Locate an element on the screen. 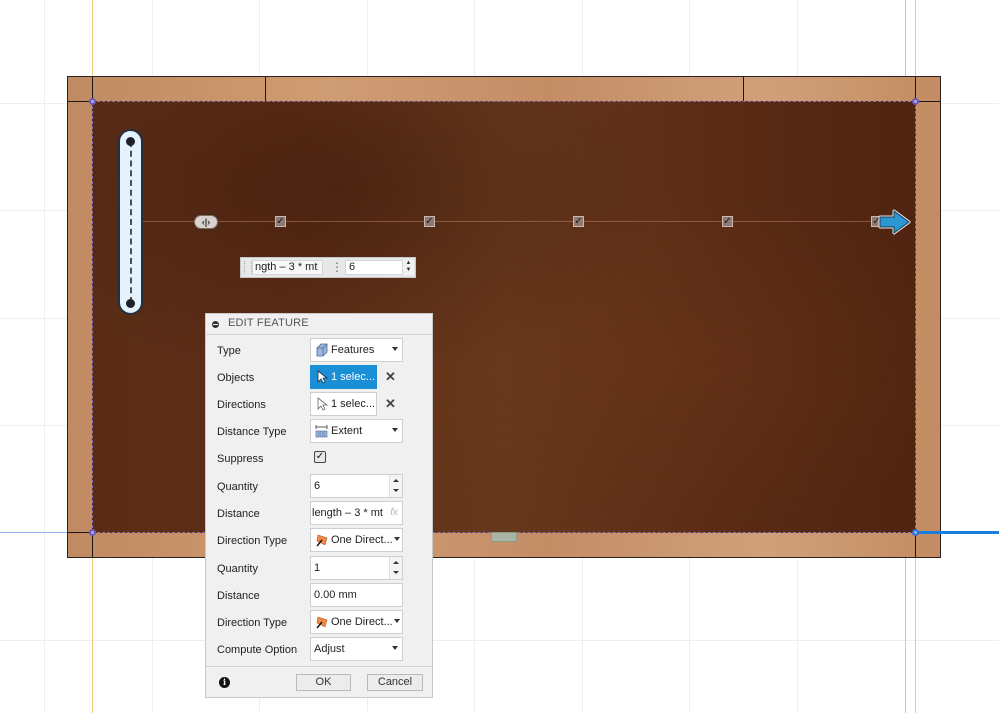 The height and width of the screenshot is (713, 999). dialog-title: EDIT FEATURE is located at coordinates (268, 323).